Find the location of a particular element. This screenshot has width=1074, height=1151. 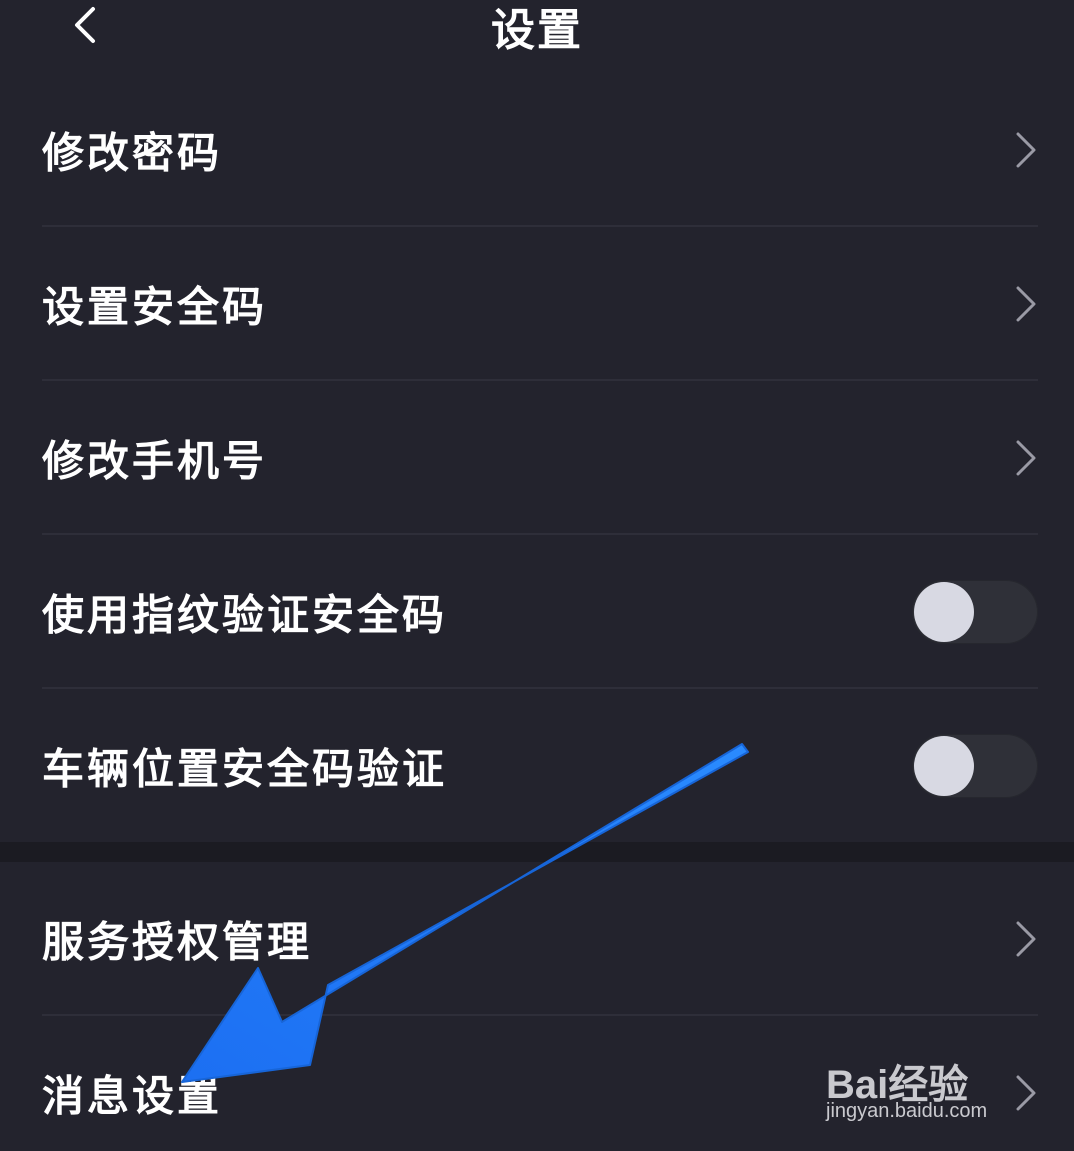

settings-item-label: 使用指纹验证安全码 is located at coordinates (245, 615).